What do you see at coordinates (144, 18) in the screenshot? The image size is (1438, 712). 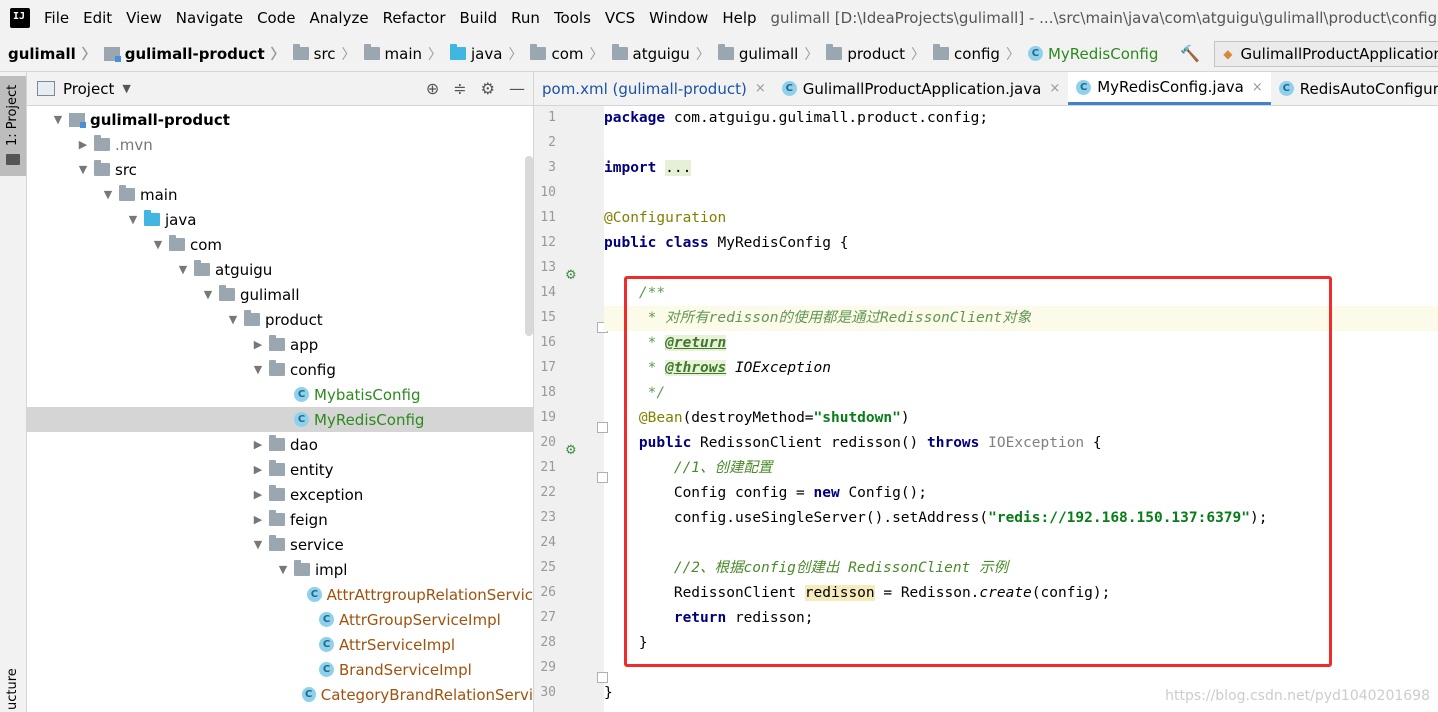 I see `menu-view: View` at bounding box center [144, 18].